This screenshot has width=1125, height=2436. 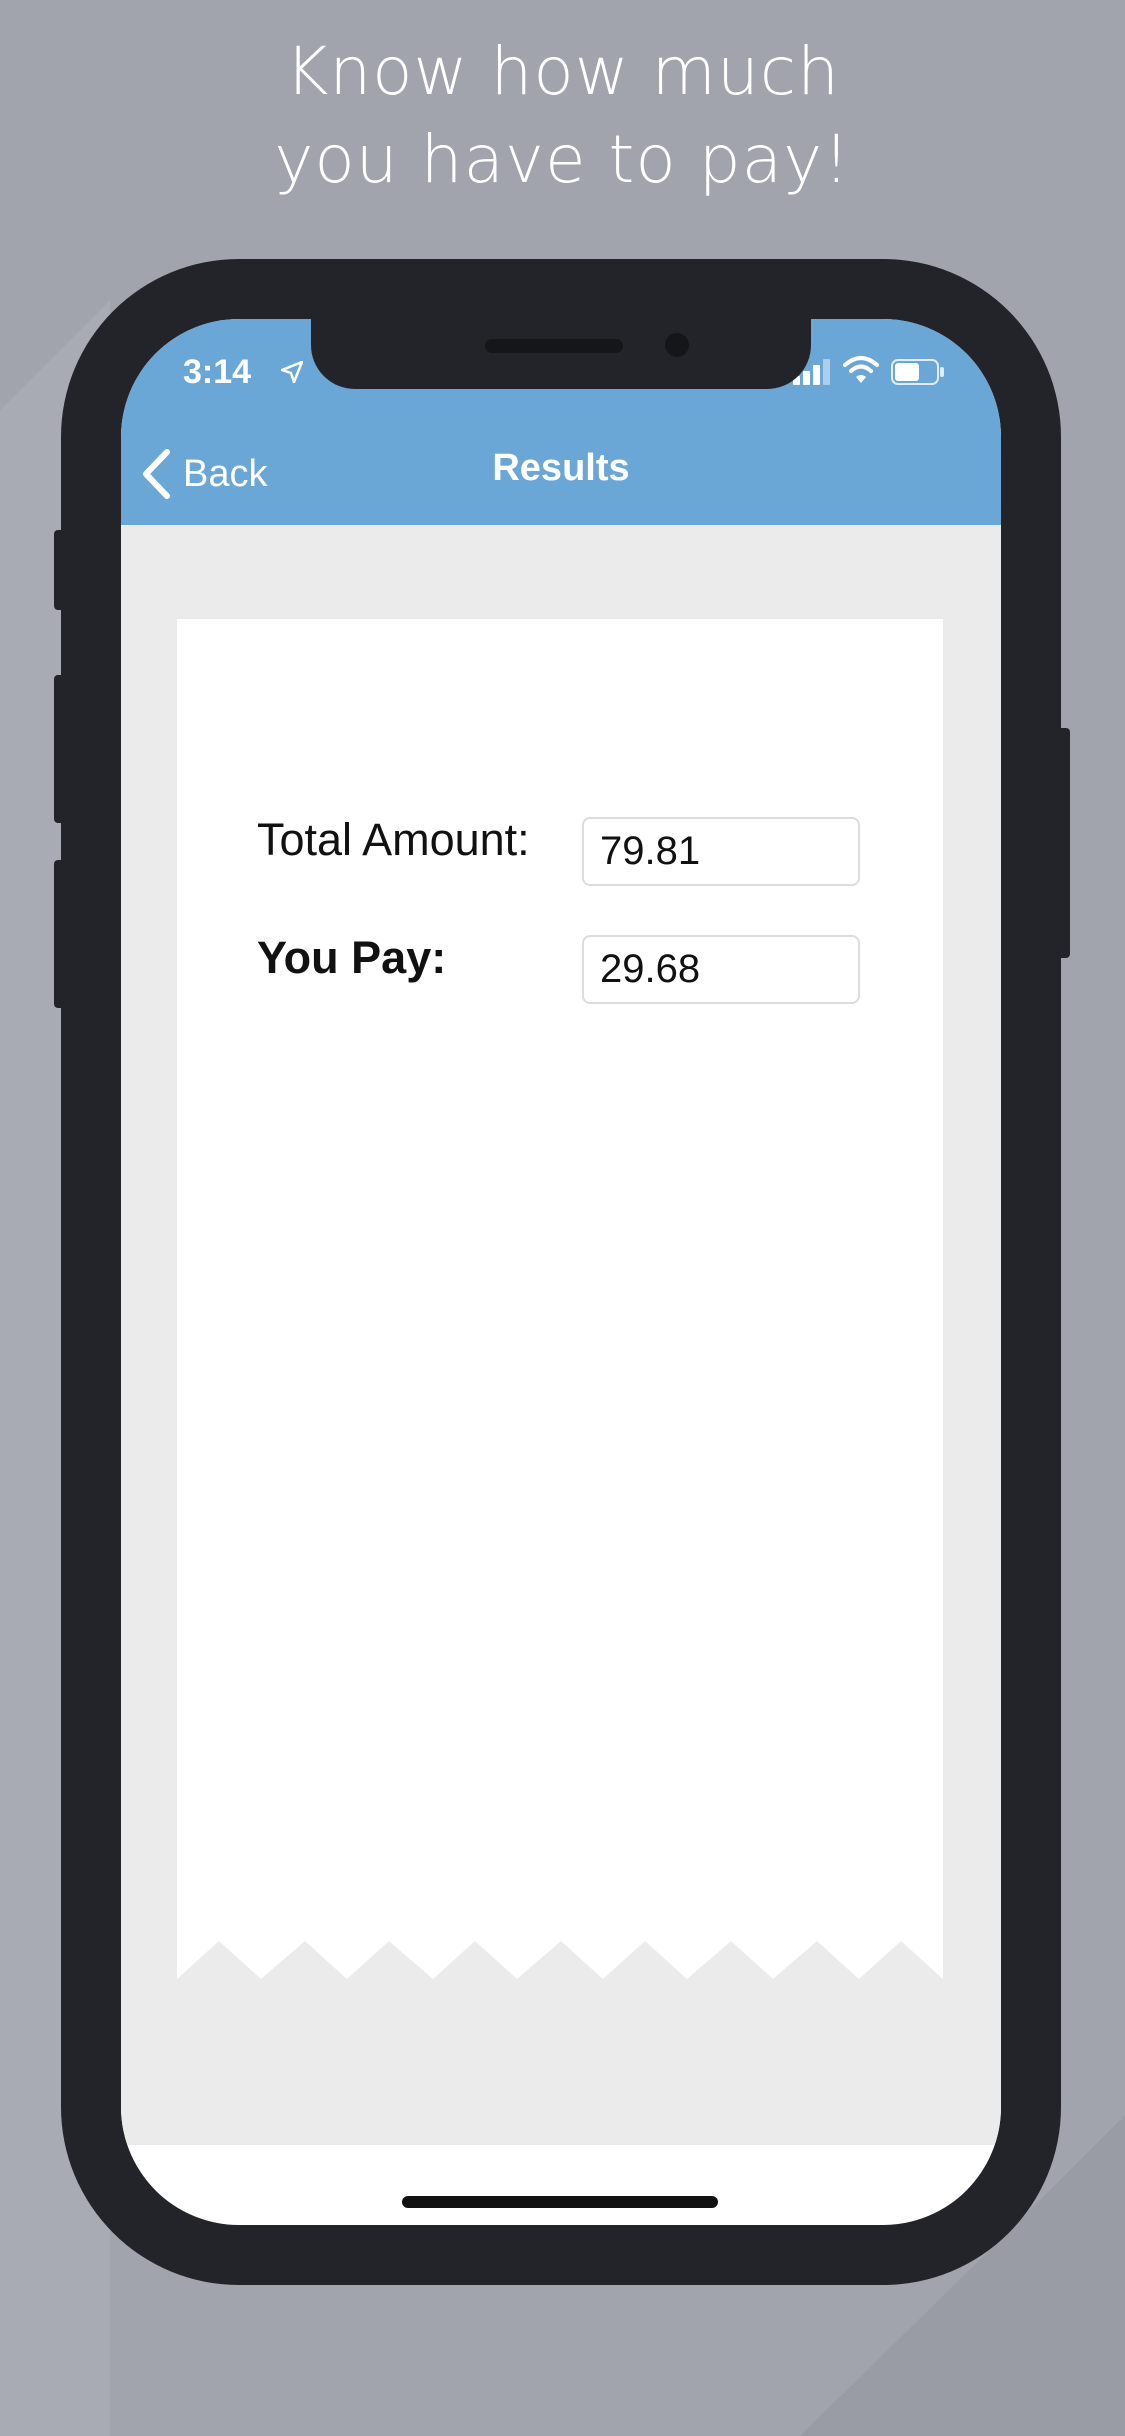 What do you see at coordinates (677, 345) in the screenshot?
I see `front-camera` at bounding box center [677, 345].